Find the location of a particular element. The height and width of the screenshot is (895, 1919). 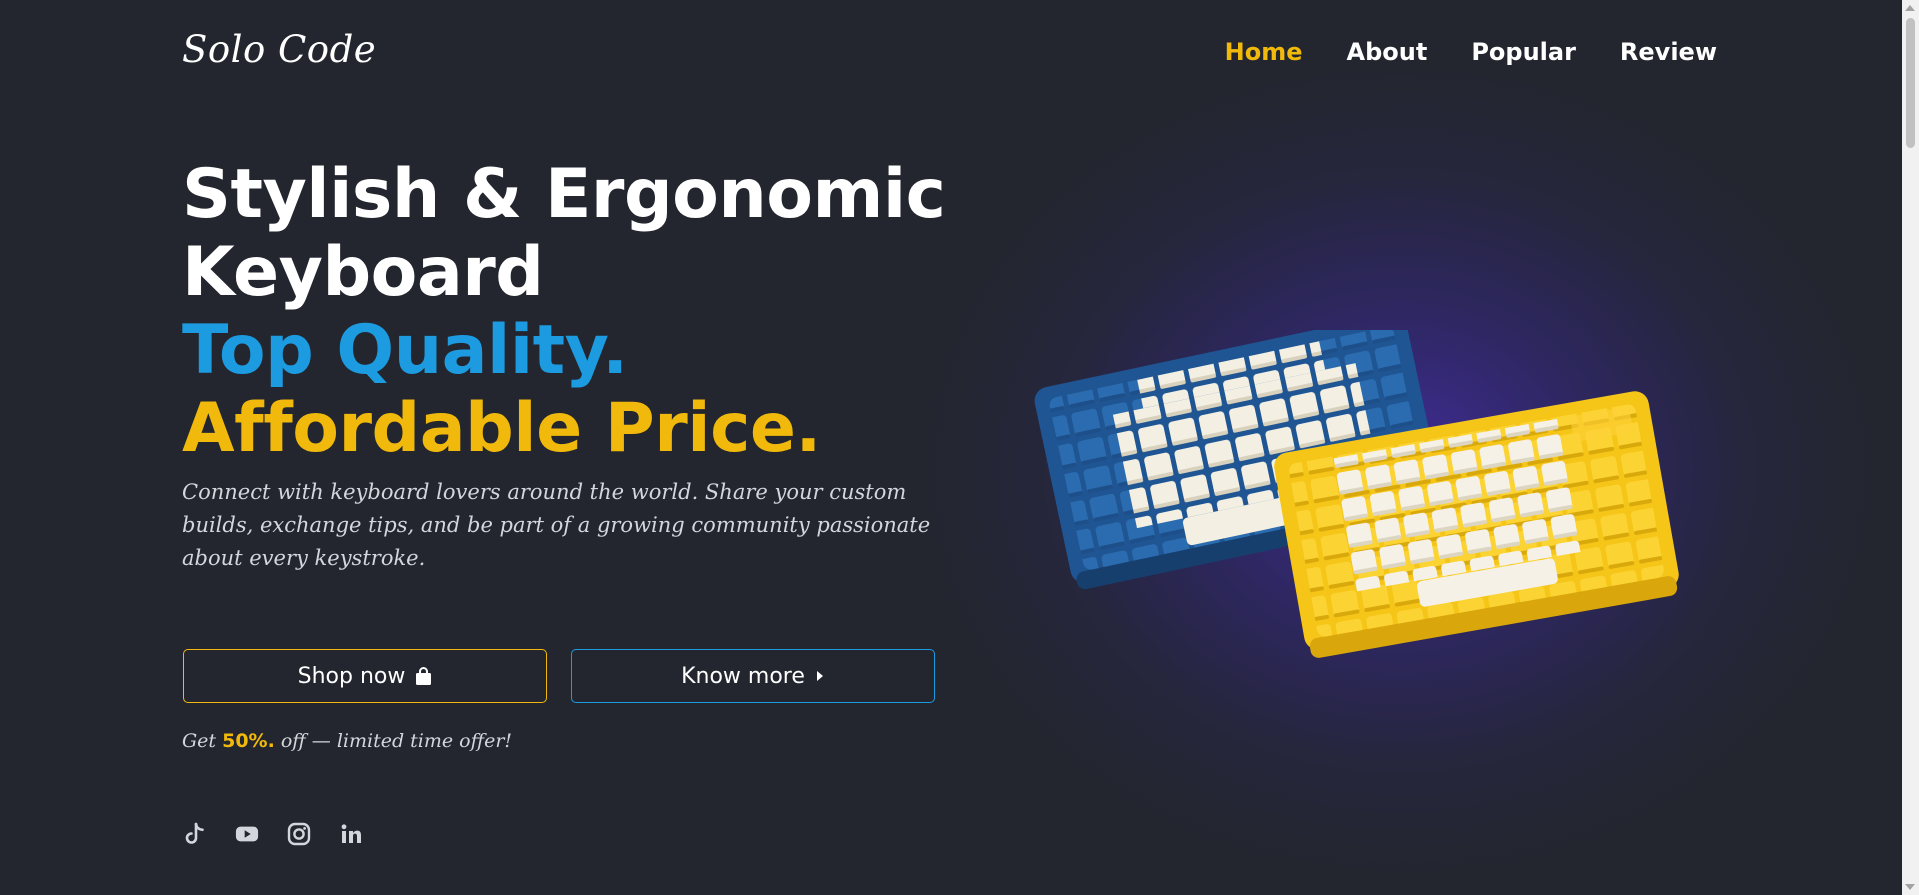

offer-text: Get 50%. off — limited time offer! is located at coordinates (347, 741).